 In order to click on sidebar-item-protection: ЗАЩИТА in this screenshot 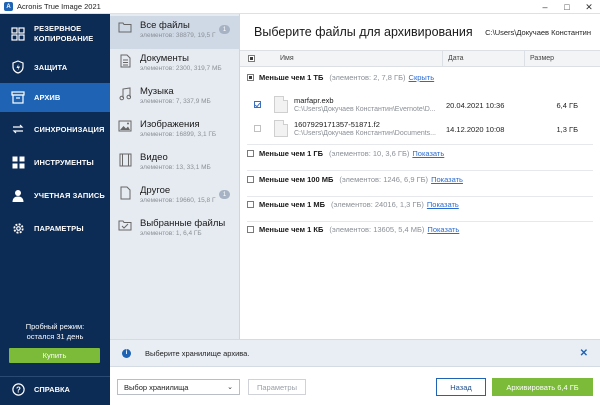, I will do `click(55, 67)`.